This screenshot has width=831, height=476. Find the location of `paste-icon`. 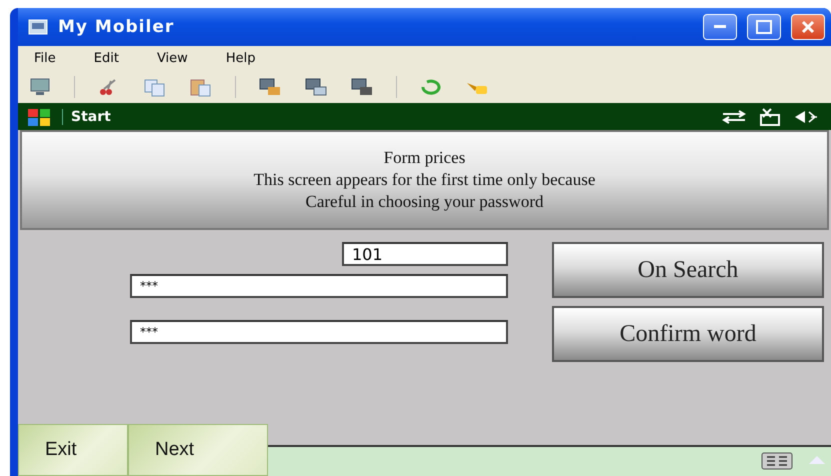

paste-icon is located at coordinates (201, 86).